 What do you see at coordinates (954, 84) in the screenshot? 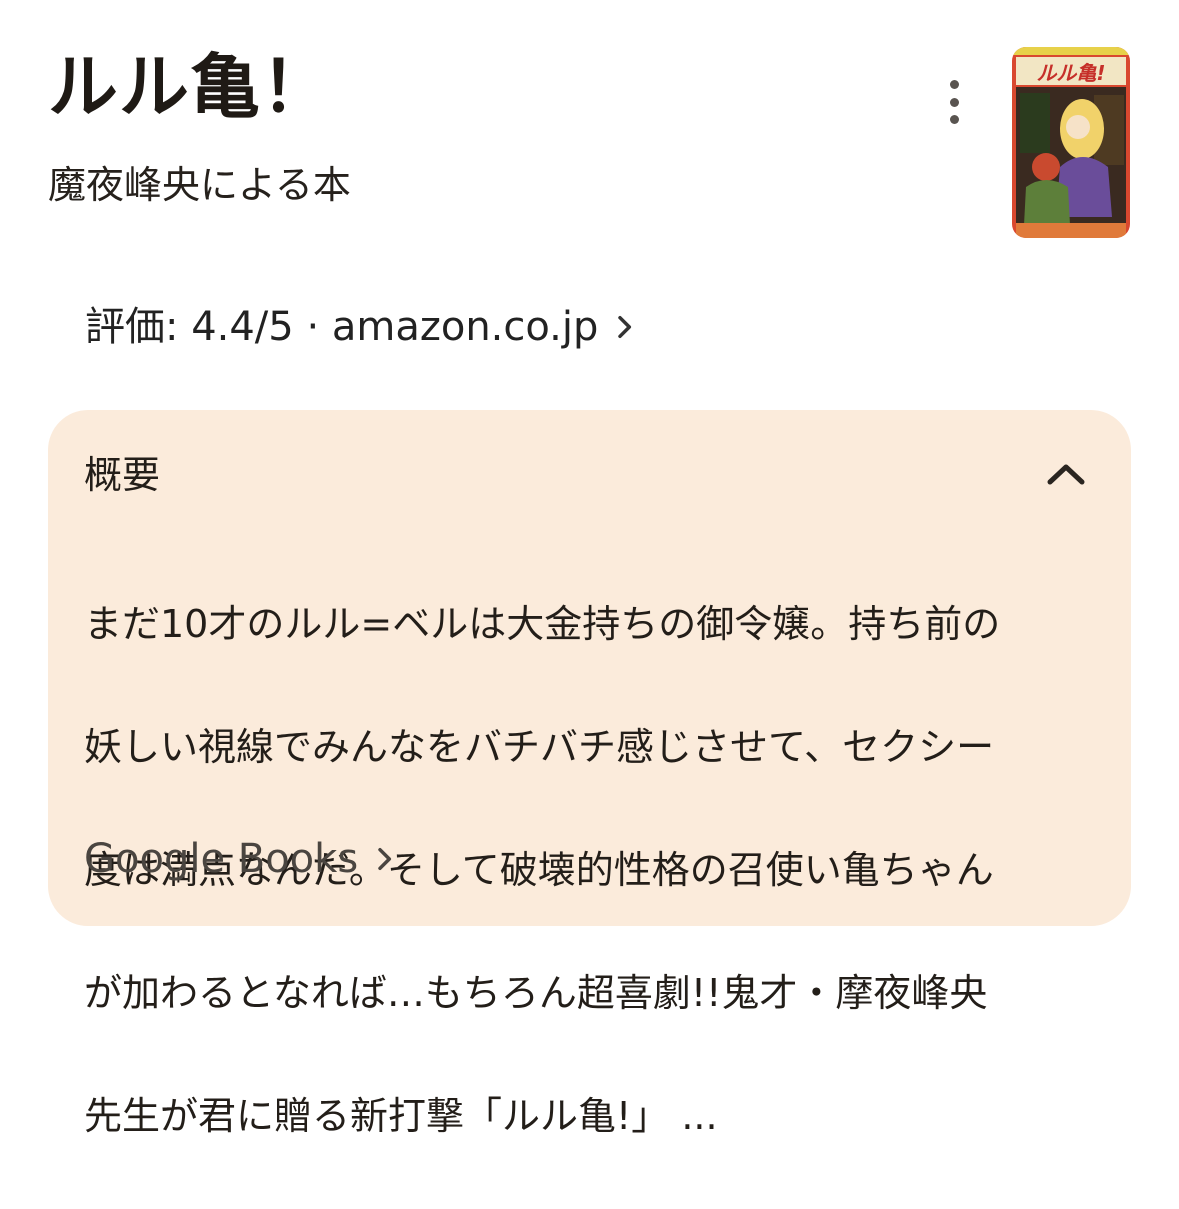
I see `more-vertical-icon` at bounding box center [954, 84].